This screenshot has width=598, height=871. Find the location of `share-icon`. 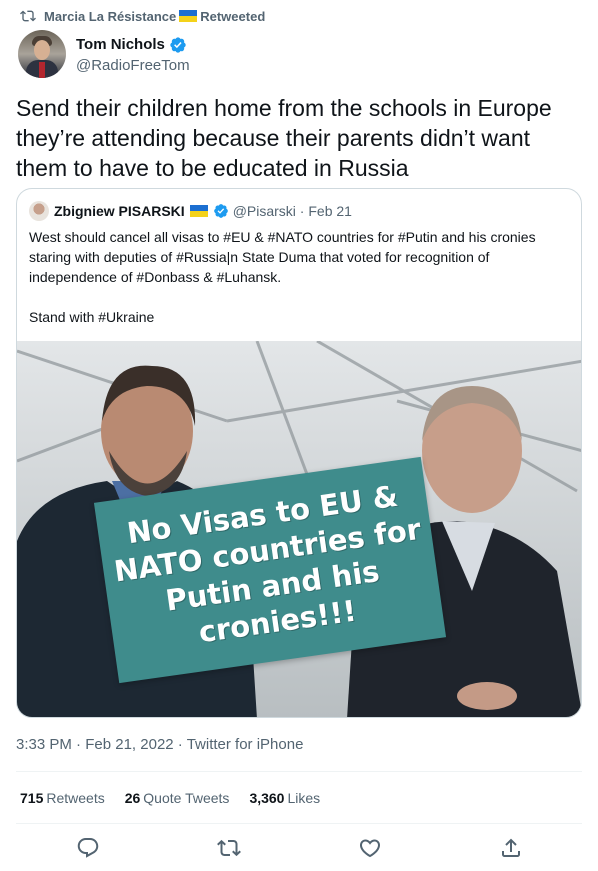

share-icon is located at coordinates (511, 847).